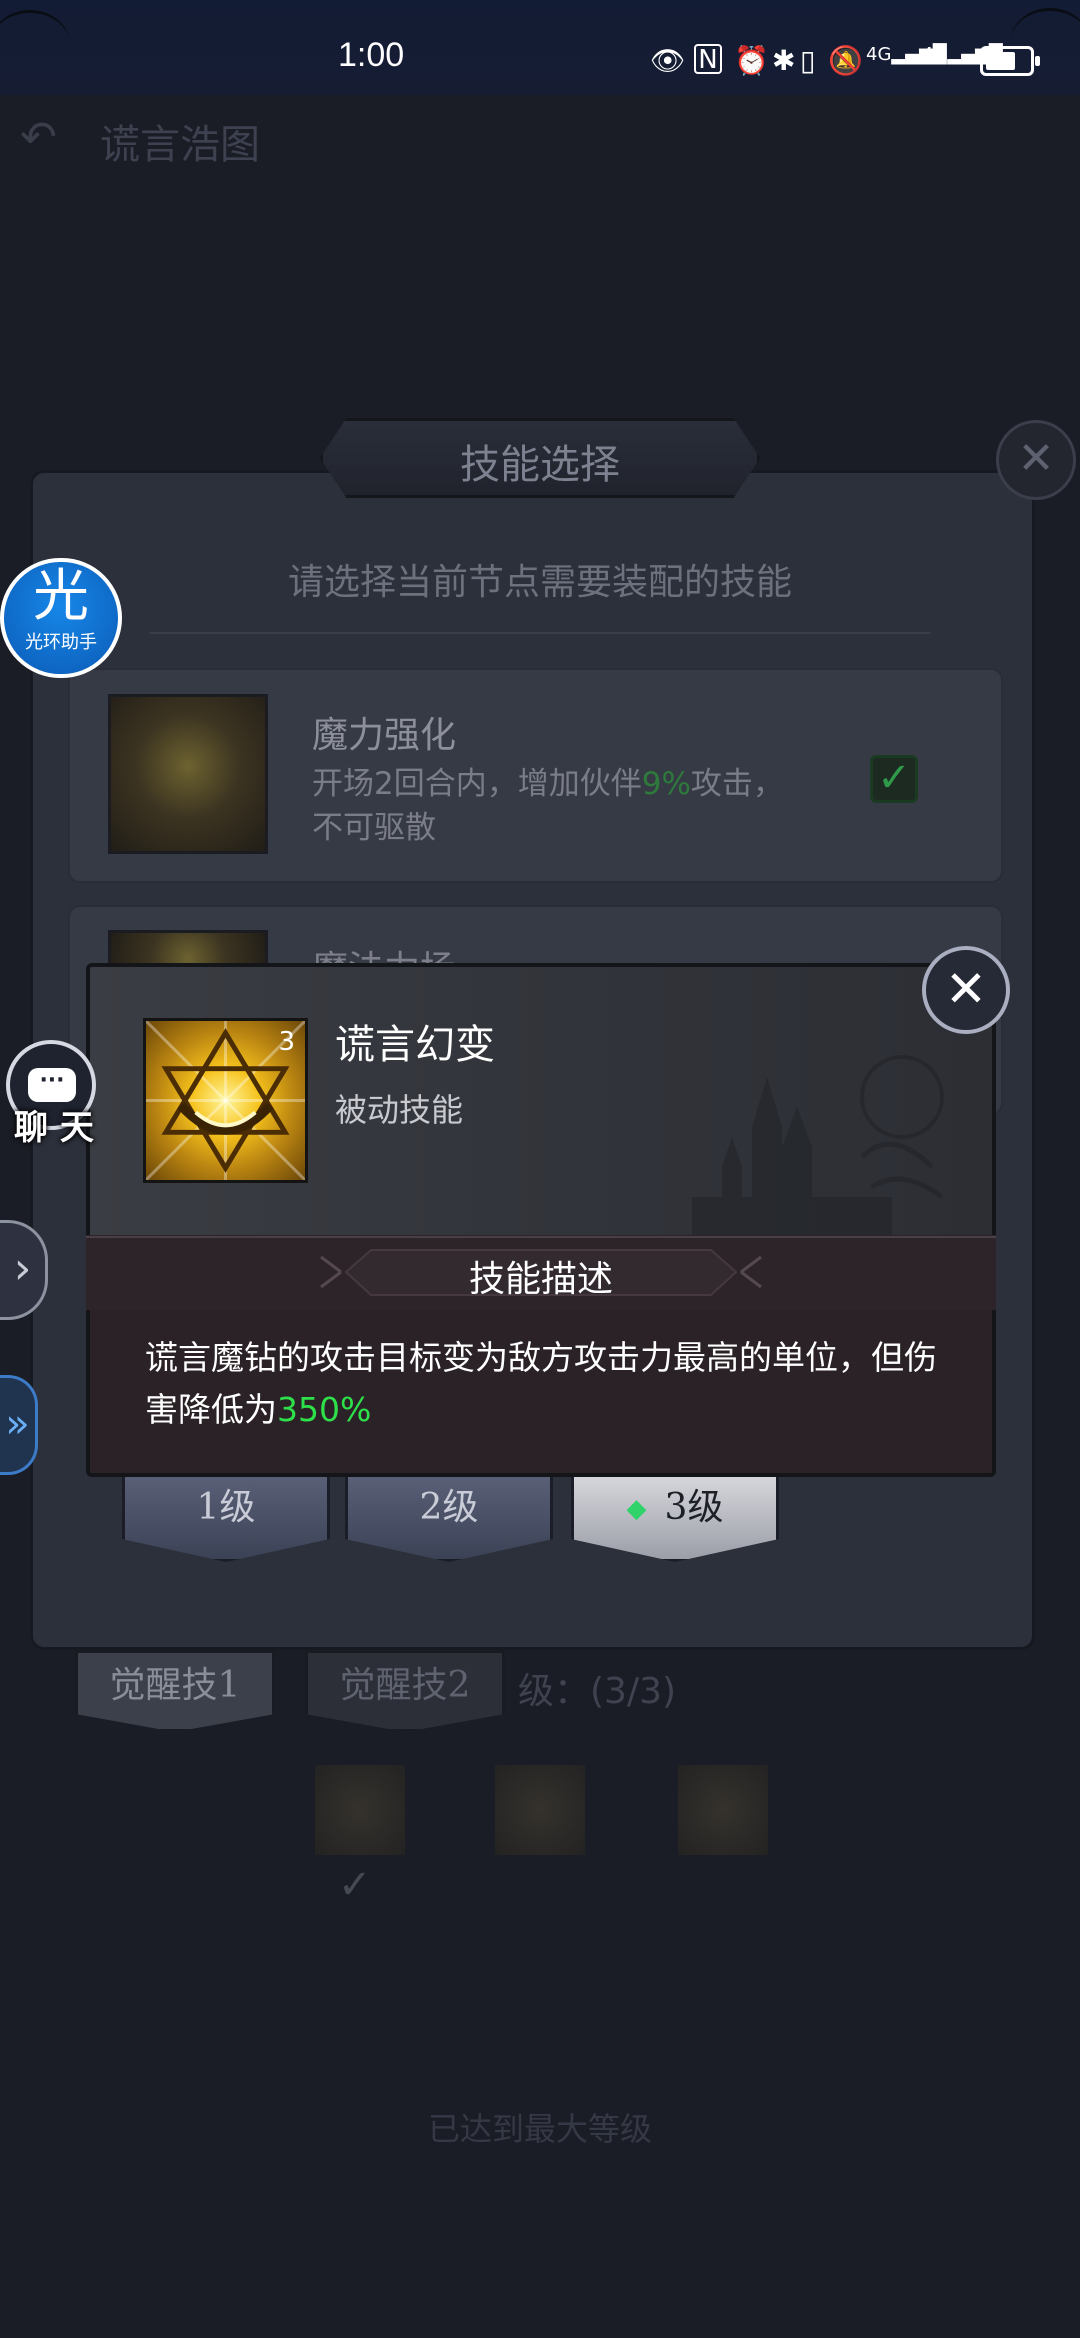 The image size is (1080, 2338). I want to click on castle-decoration, so click(818, 1146).